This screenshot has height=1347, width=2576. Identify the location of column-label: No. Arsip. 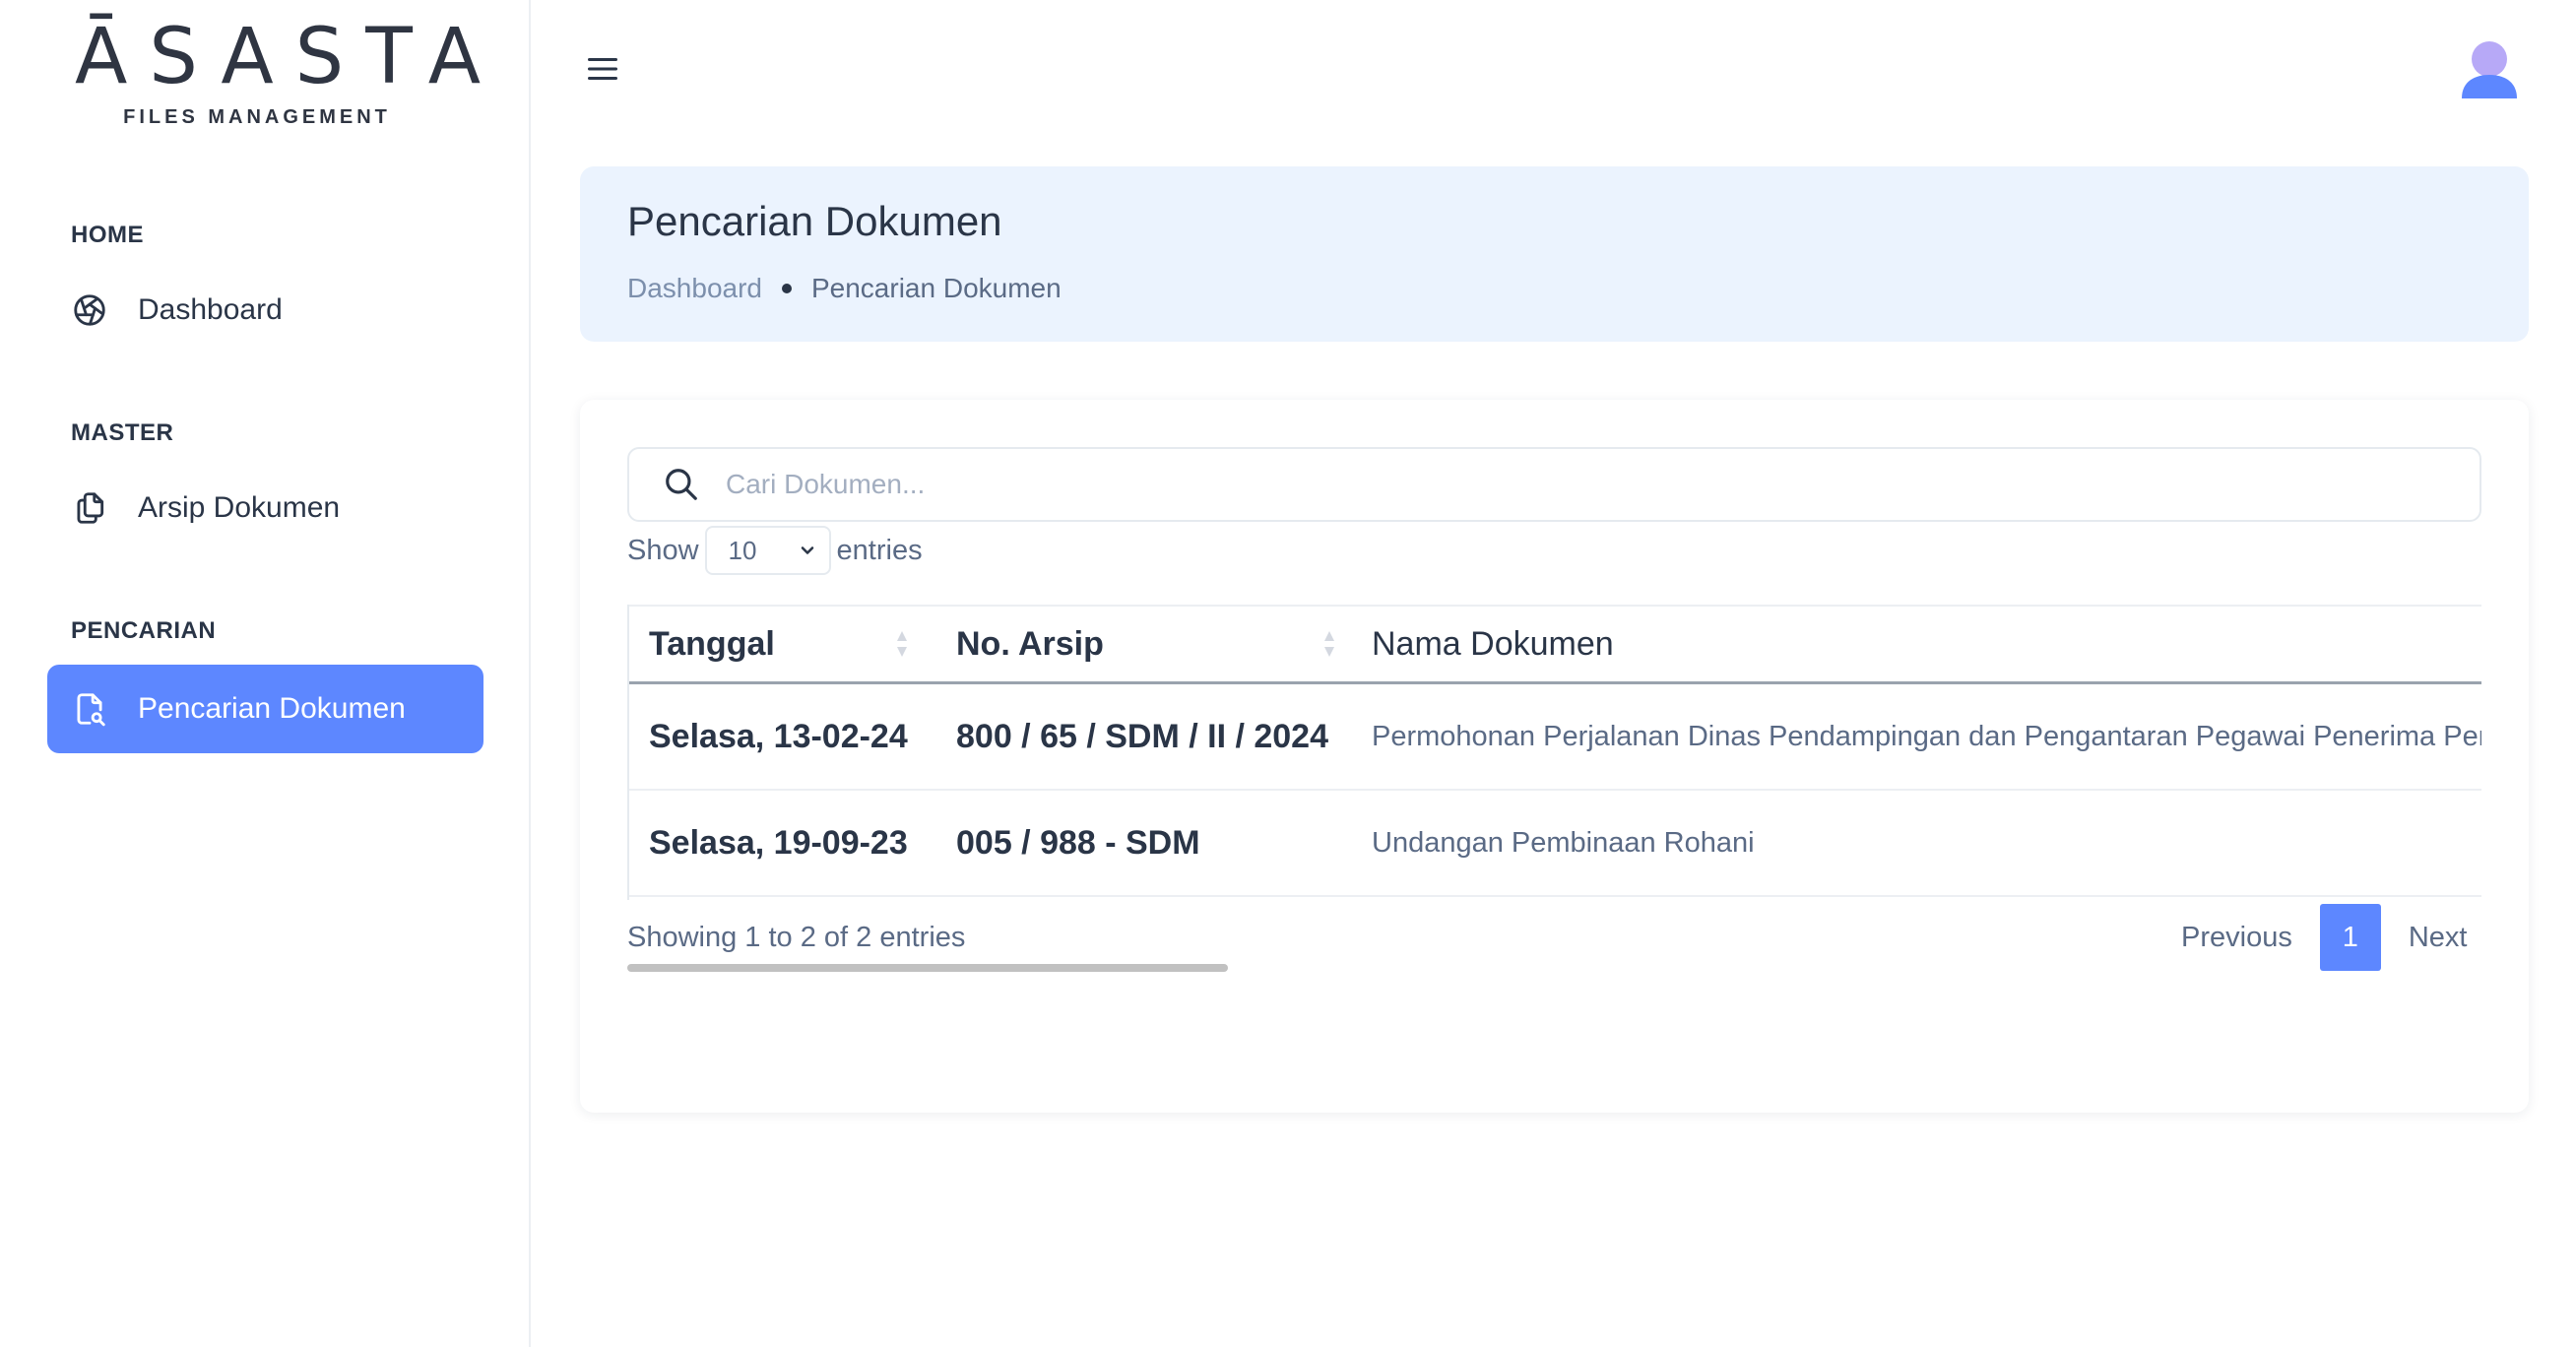
(1030, 643).